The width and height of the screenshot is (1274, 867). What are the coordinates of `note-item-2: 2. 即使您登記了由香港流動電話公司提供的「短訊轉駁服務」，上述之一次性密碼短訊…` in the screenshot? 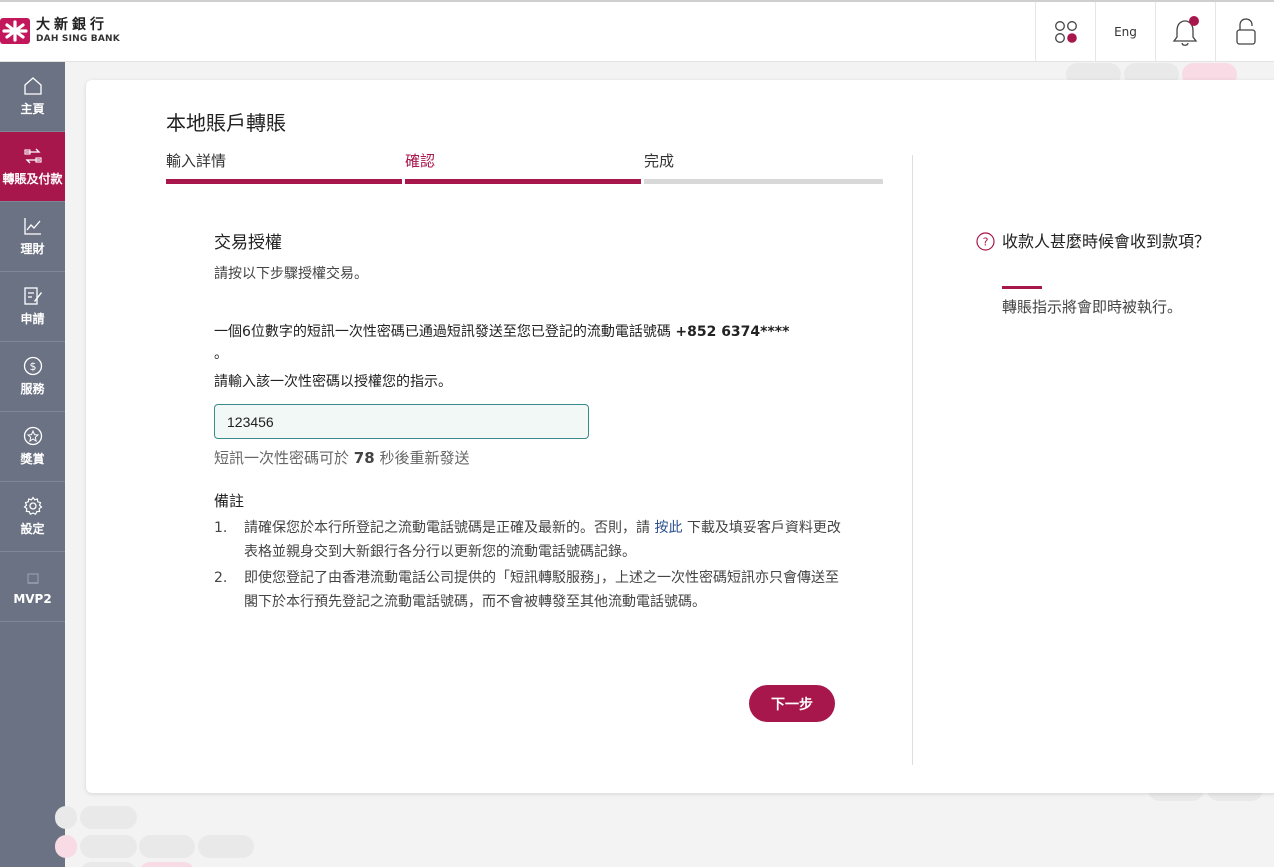 It's located at (526, 590).